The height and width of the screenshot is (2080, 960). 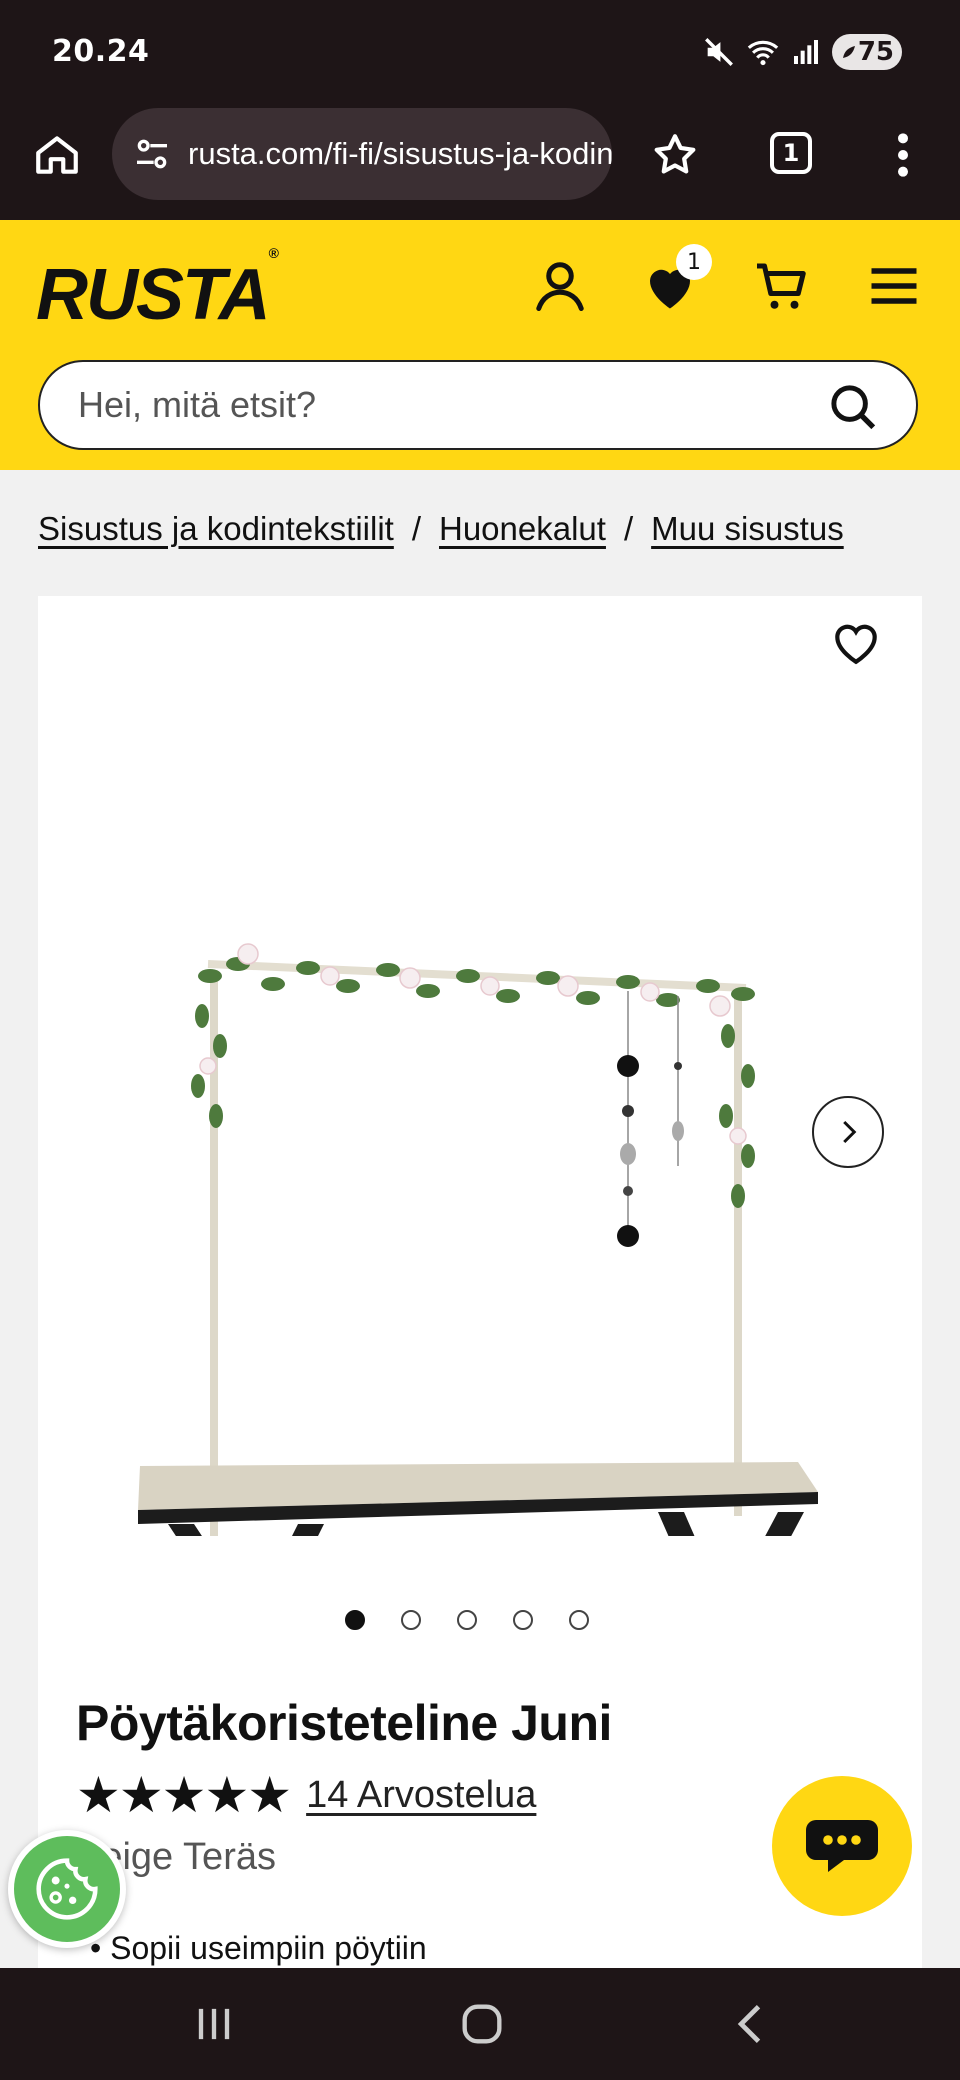 I want to click on account-icon, so click(x=560, y=286).